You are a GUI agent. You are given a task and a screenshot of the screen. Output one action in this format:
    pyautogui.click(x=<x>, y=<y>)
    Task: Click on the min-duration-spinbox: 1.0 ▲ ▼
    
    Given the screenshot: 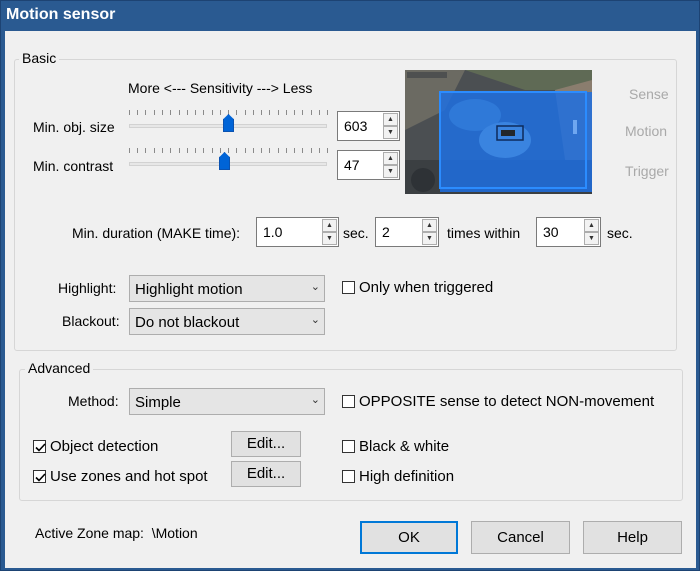 What is the action you would take?
    pyautogui.click(x=297, y=232)
    